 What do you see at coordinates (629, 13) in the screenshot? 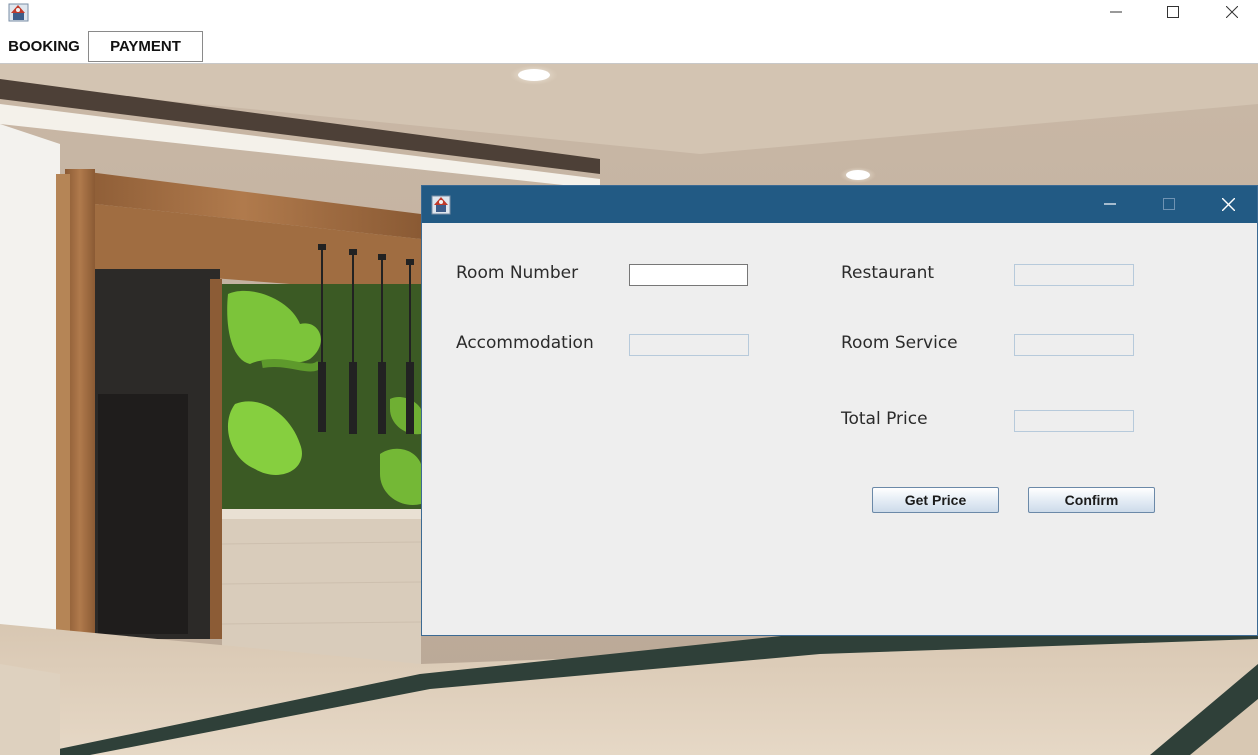
I see `main-window-titlebar` at bounding box center [629, 13].